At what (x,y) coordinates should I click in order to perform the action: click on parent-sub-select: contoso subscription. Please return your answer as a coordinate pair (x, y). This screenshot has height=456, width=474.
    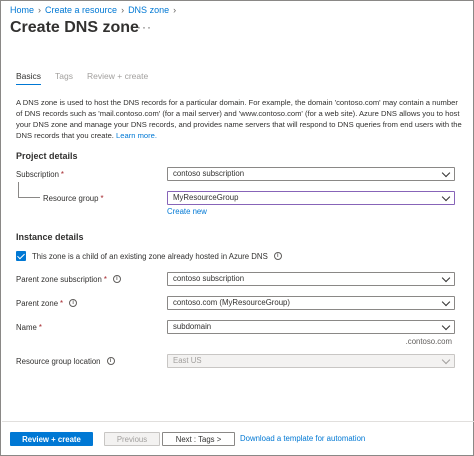
    Looking at the image, I should click on (311, 279).